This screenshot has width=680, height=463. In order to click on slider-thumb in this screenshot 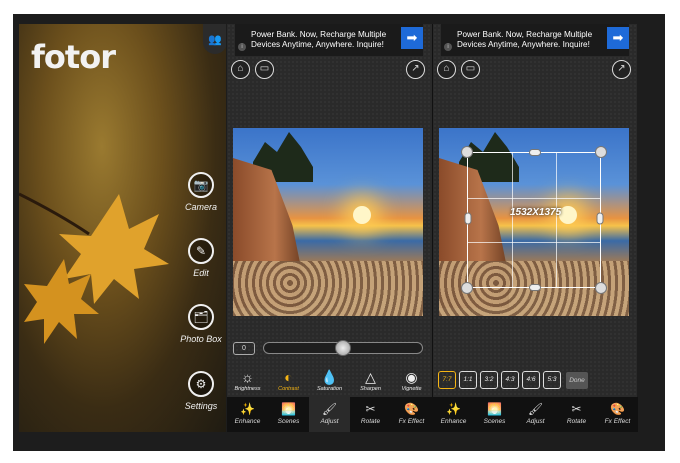, I will do `click(343, 348)`.